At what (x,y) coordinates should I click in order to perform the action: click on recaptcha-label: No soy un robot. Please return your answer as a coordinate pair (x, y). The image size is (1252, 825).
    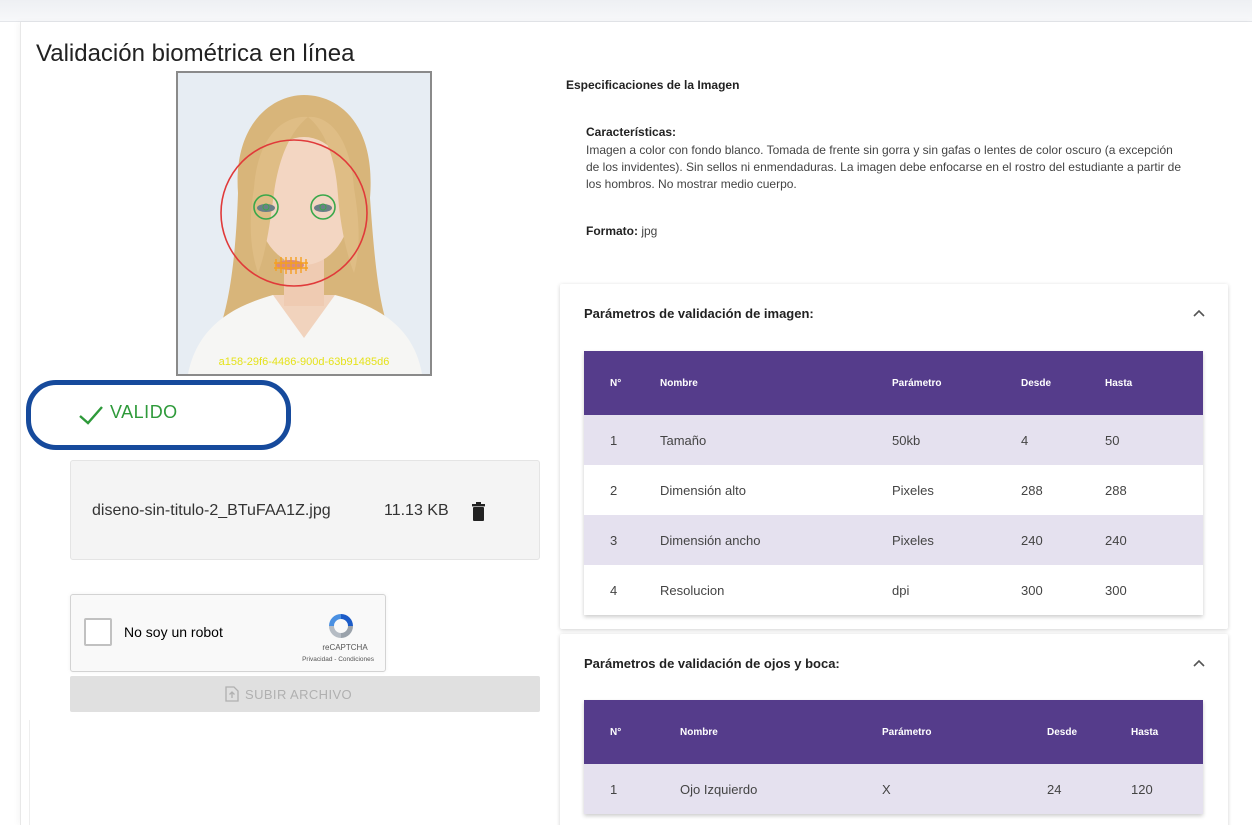
    Looking at the image, I should click on (173, 632).